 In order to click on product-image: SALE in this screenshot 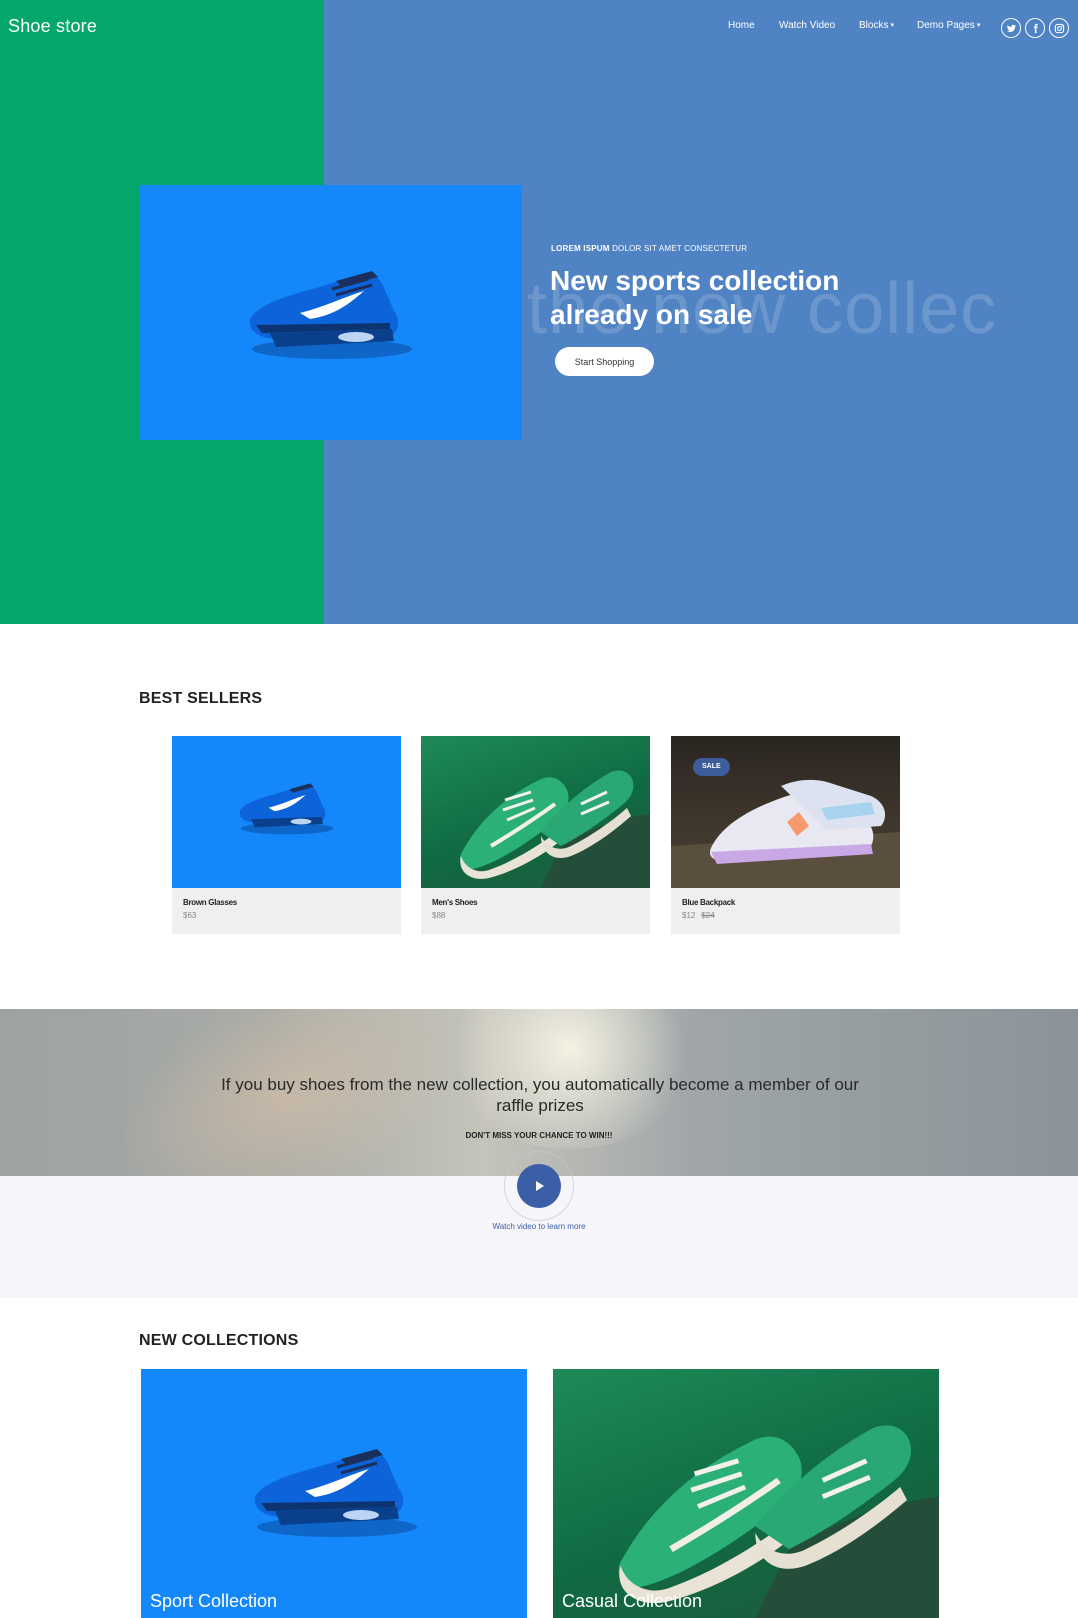, I will do `click(785, 812)`.